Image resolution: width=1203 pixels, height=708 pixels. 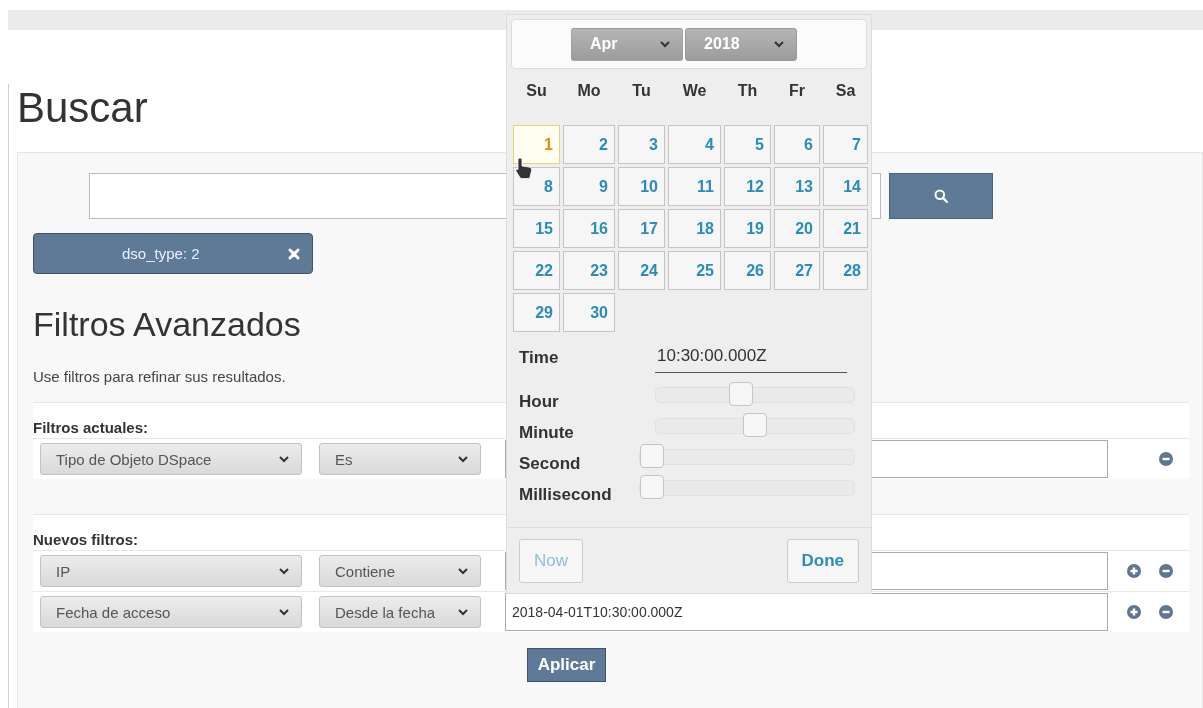 I want to click on slider-label: Millisecond, so click(x=566, y=494).